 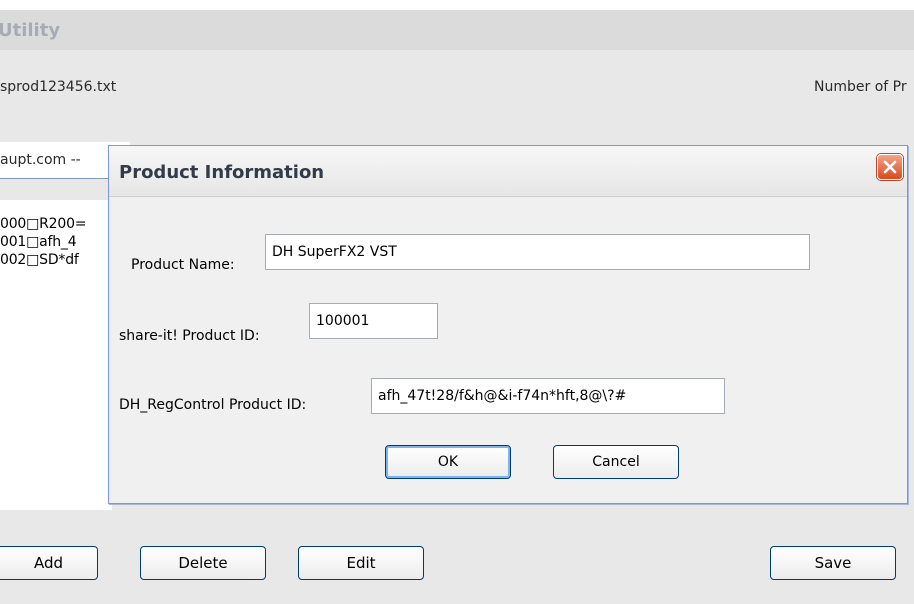 What do you see at coordinates (537, 252) in the screenshot?
I see `product-name-field` at bounding box center [537, 252].